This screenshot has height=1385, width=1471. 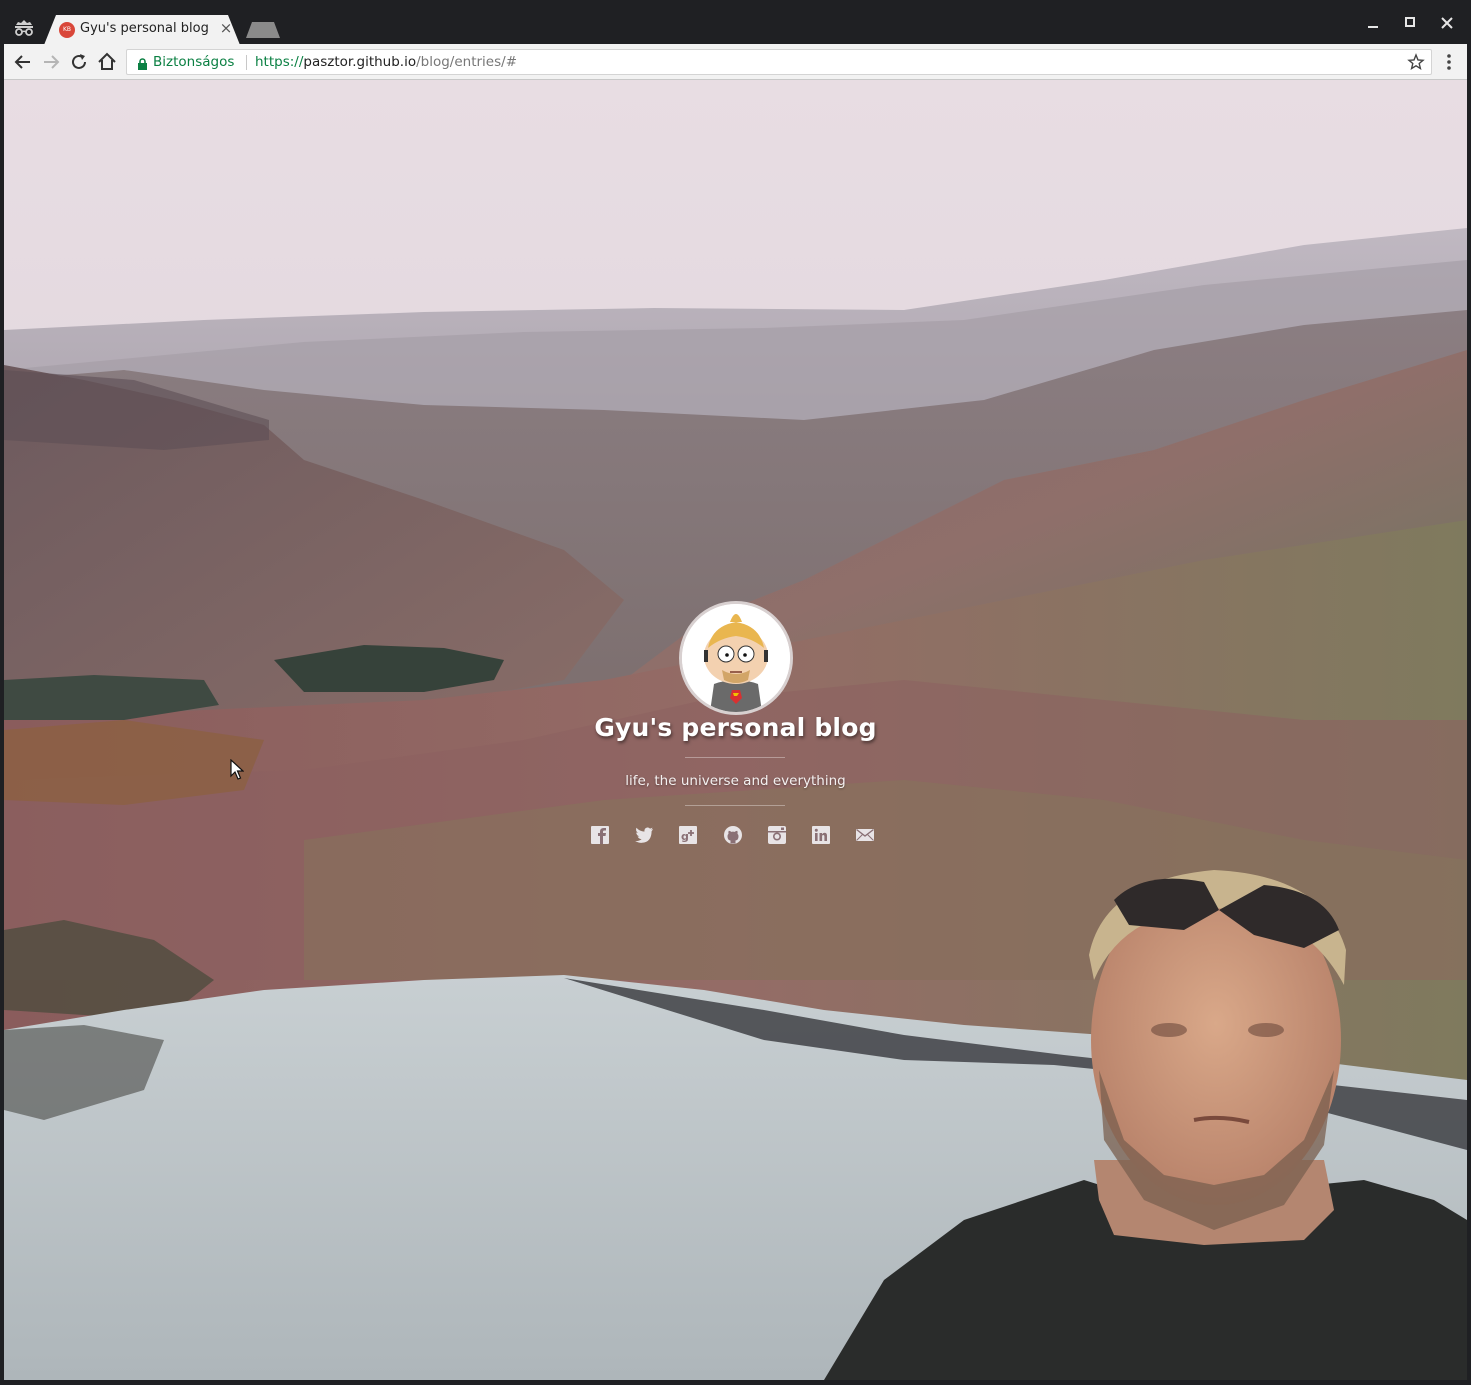 What do you see at coordinates (735, 805) in the screenshot?
I see `subtitle-divider` at bounding box center [735, 805].